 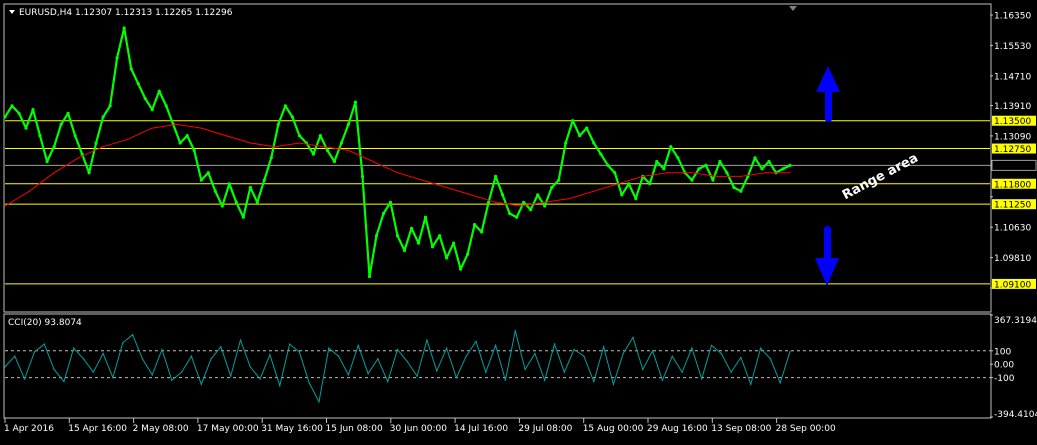 What do you see at coordinates (1012, 259) in the screenshot?
I see `y-axis-tick-label: 1.09810` at bounding box center [1012, 259].